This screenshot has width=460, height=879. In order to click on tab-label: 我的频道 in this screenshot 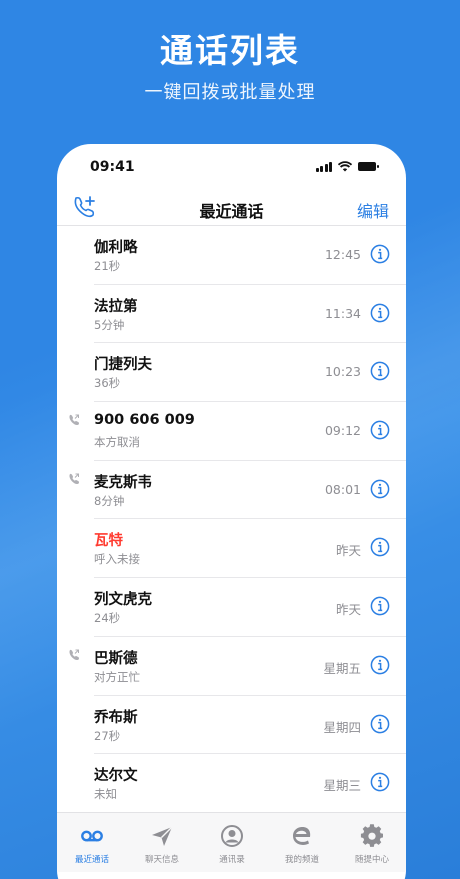, I will do `click(301, 860)`.